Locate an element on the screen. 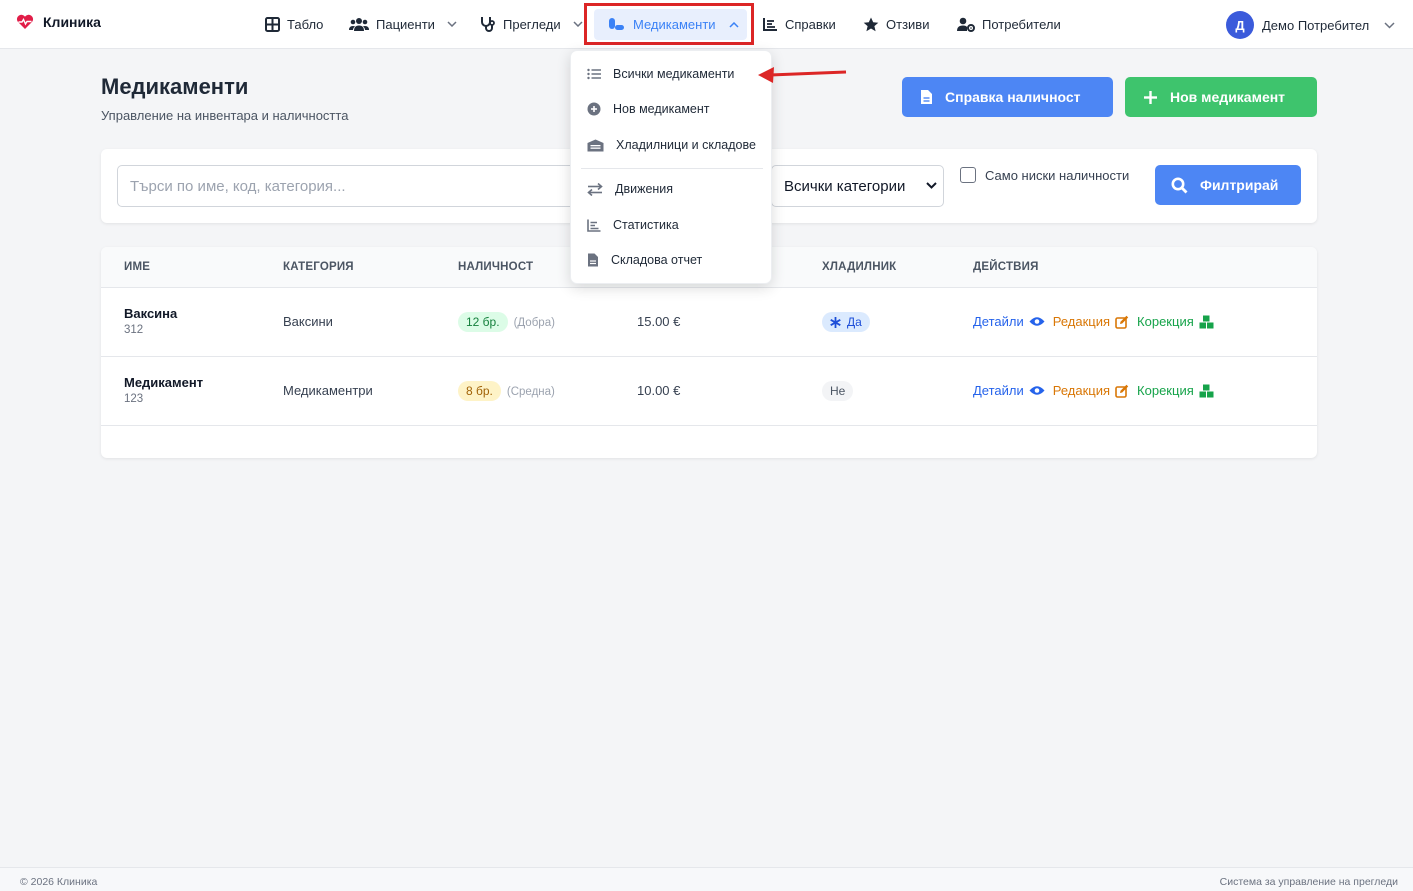  menu-item-new-medicine: Нов медикамент is located at coordinates (648, 109).